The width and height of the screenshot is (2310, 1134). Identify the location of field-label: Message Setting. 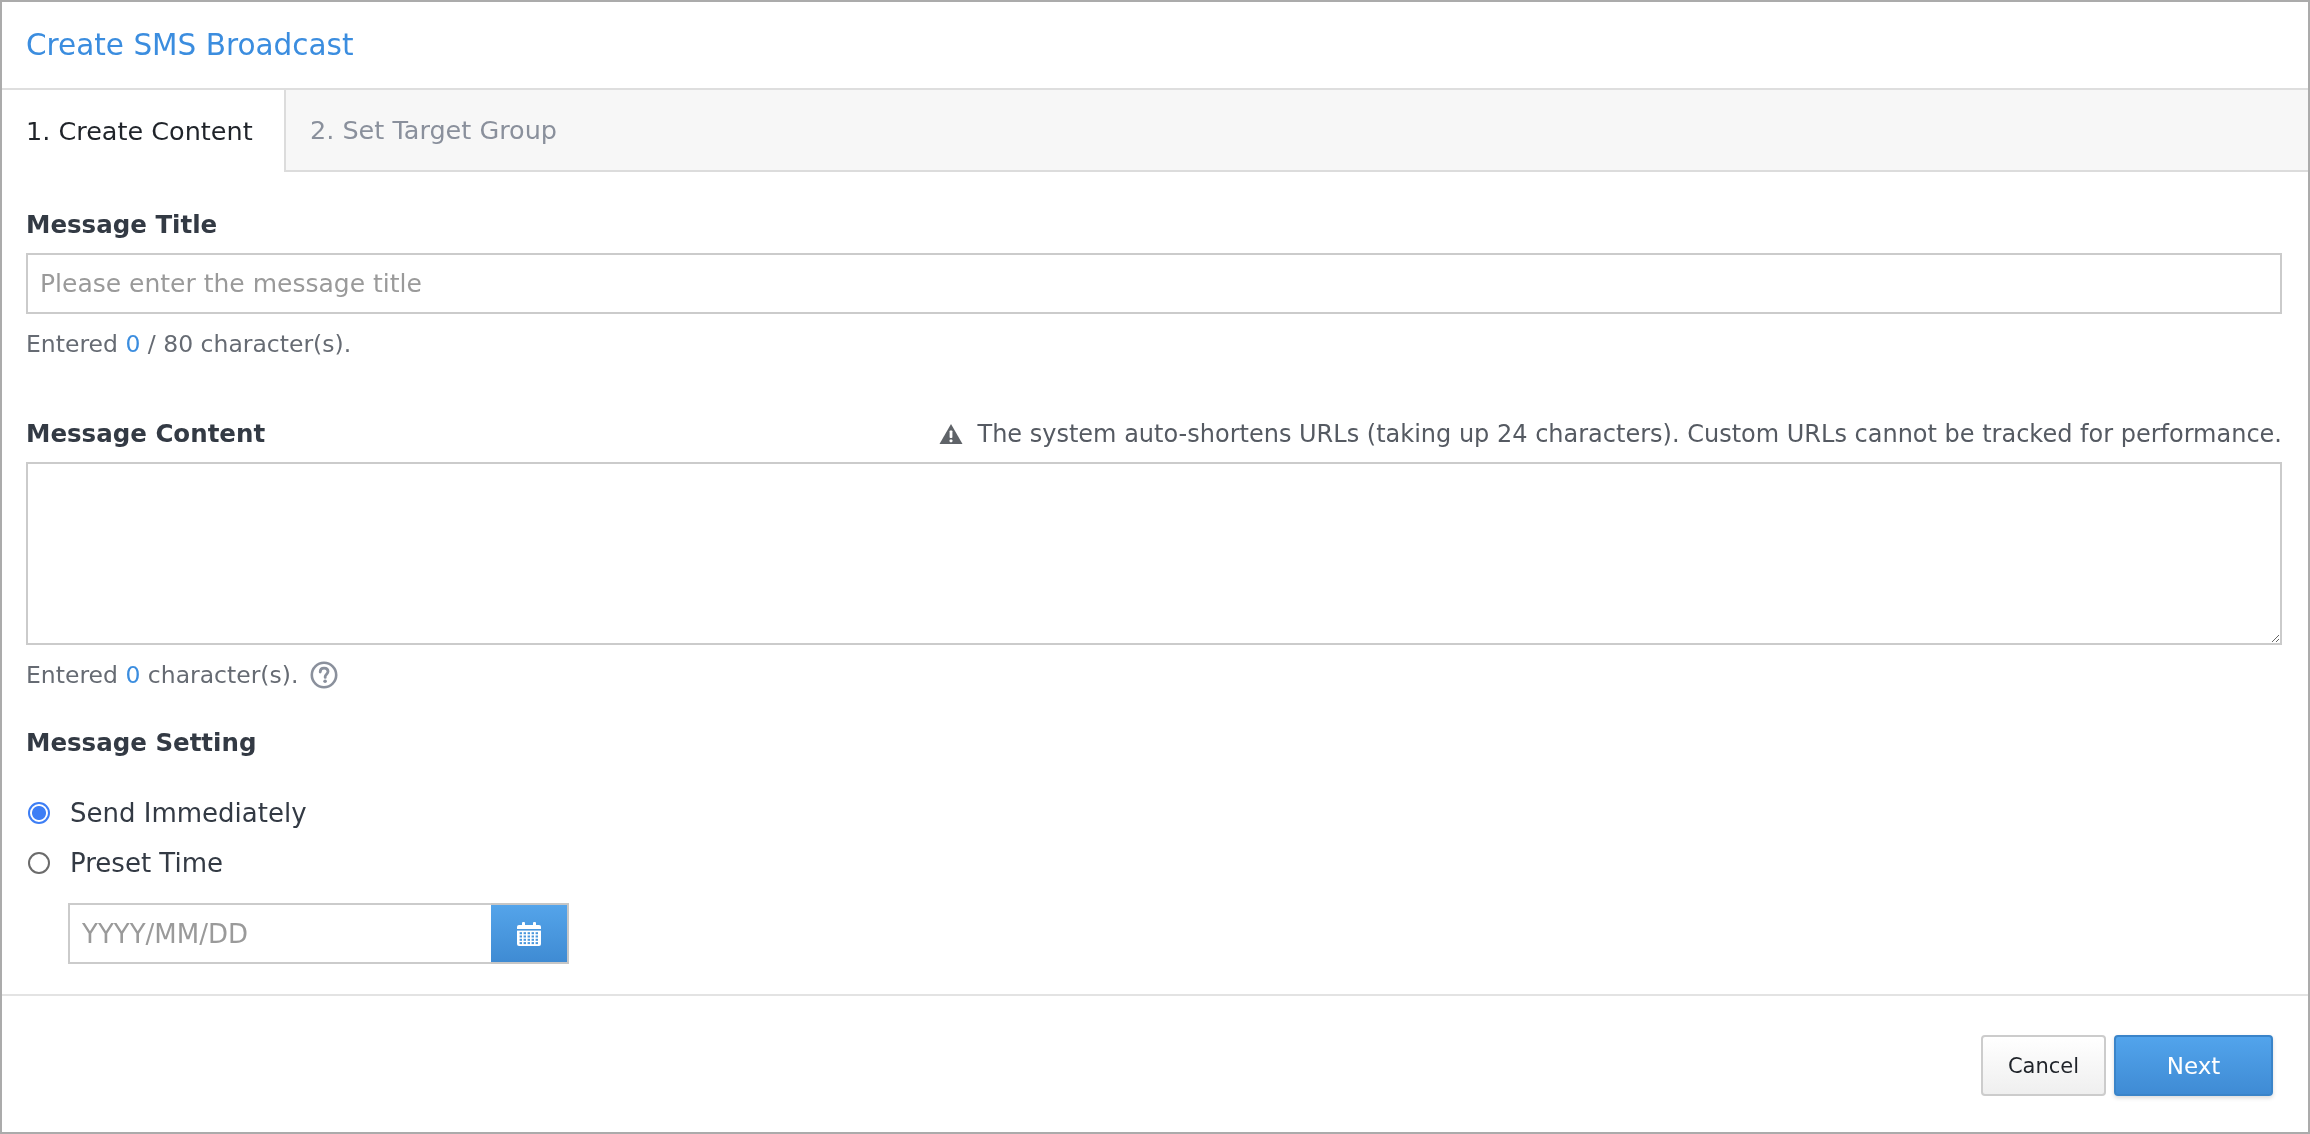
(141, 743).